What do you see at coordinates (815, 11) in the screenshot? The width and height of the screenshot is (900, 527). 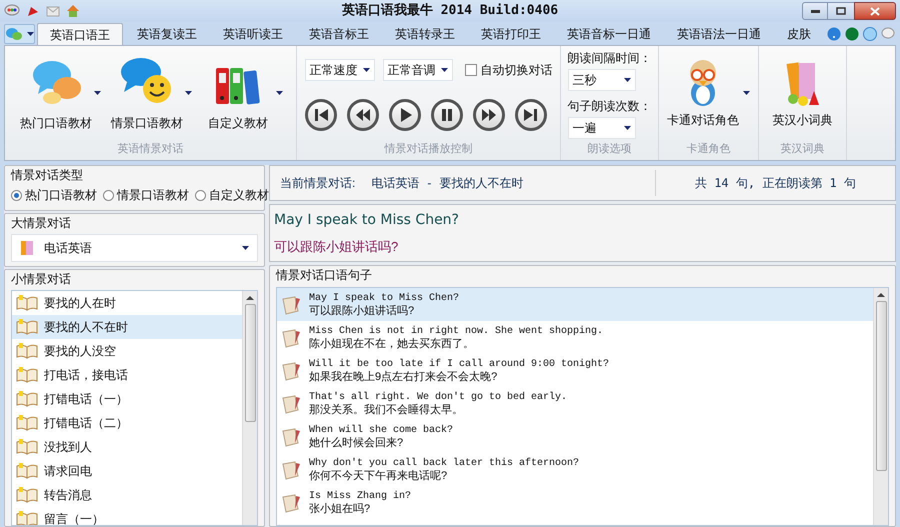 I see `minimize-button` at bounding box center [815, 11].